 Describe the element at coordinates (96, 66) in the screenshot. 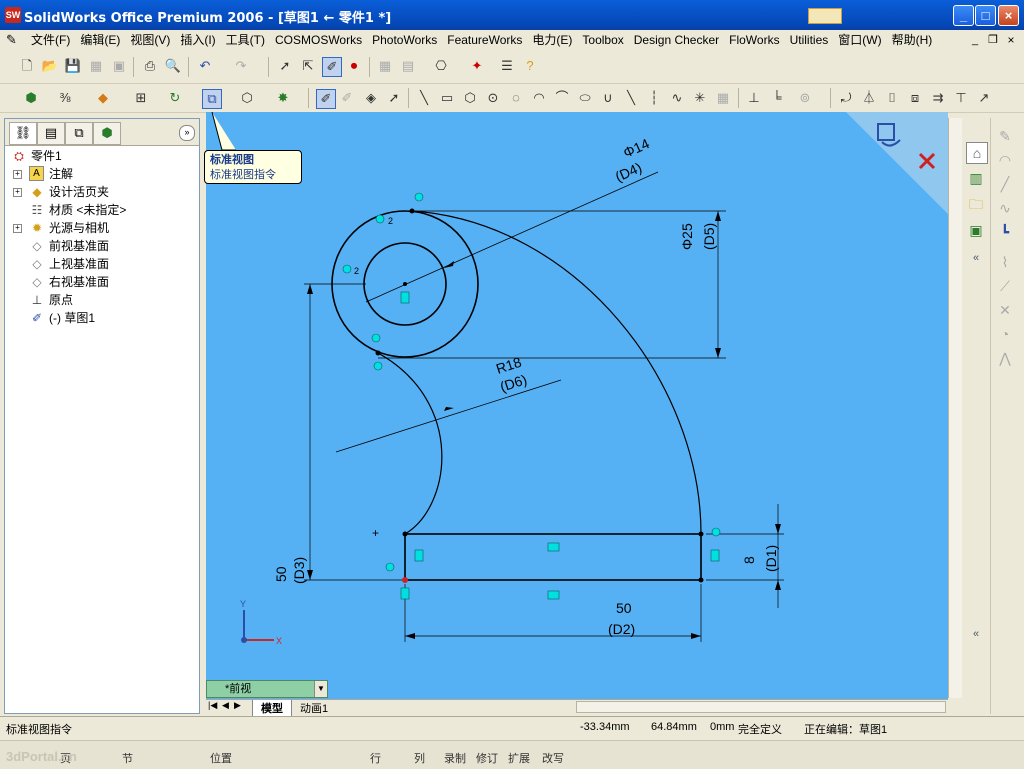

I see `make-drawing-icon: ▦` at that location.